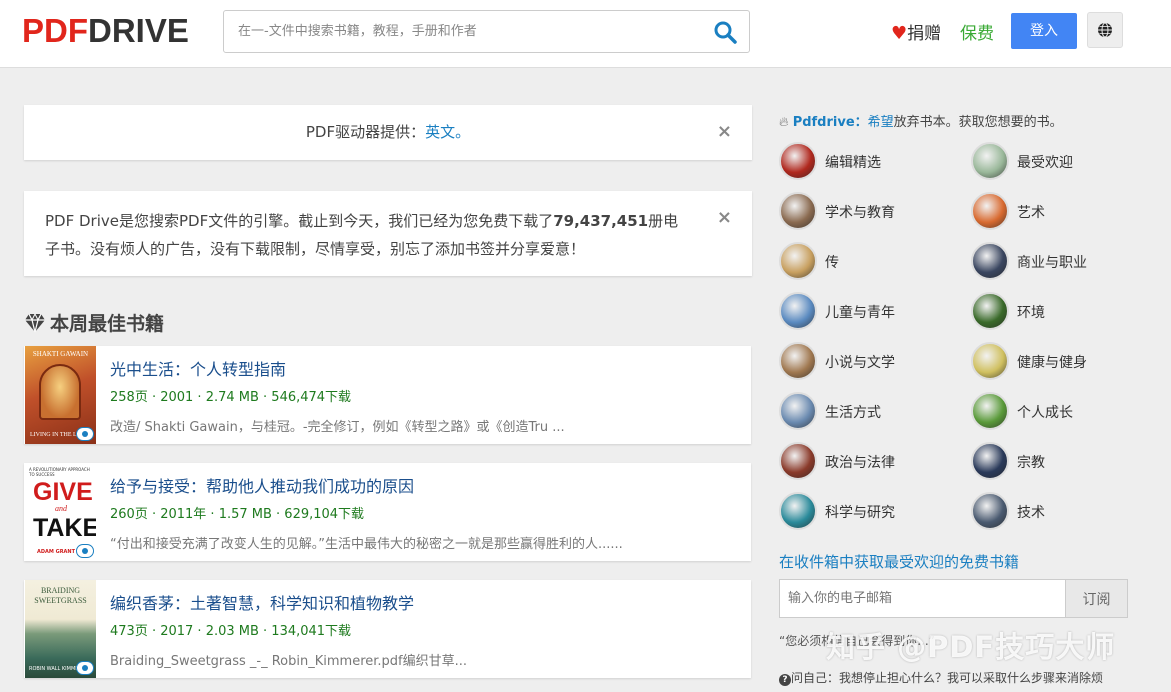  Describe the element at coordinates (138, 30) in the screenshot. I see `logo-drive: DRIVE` at that location.